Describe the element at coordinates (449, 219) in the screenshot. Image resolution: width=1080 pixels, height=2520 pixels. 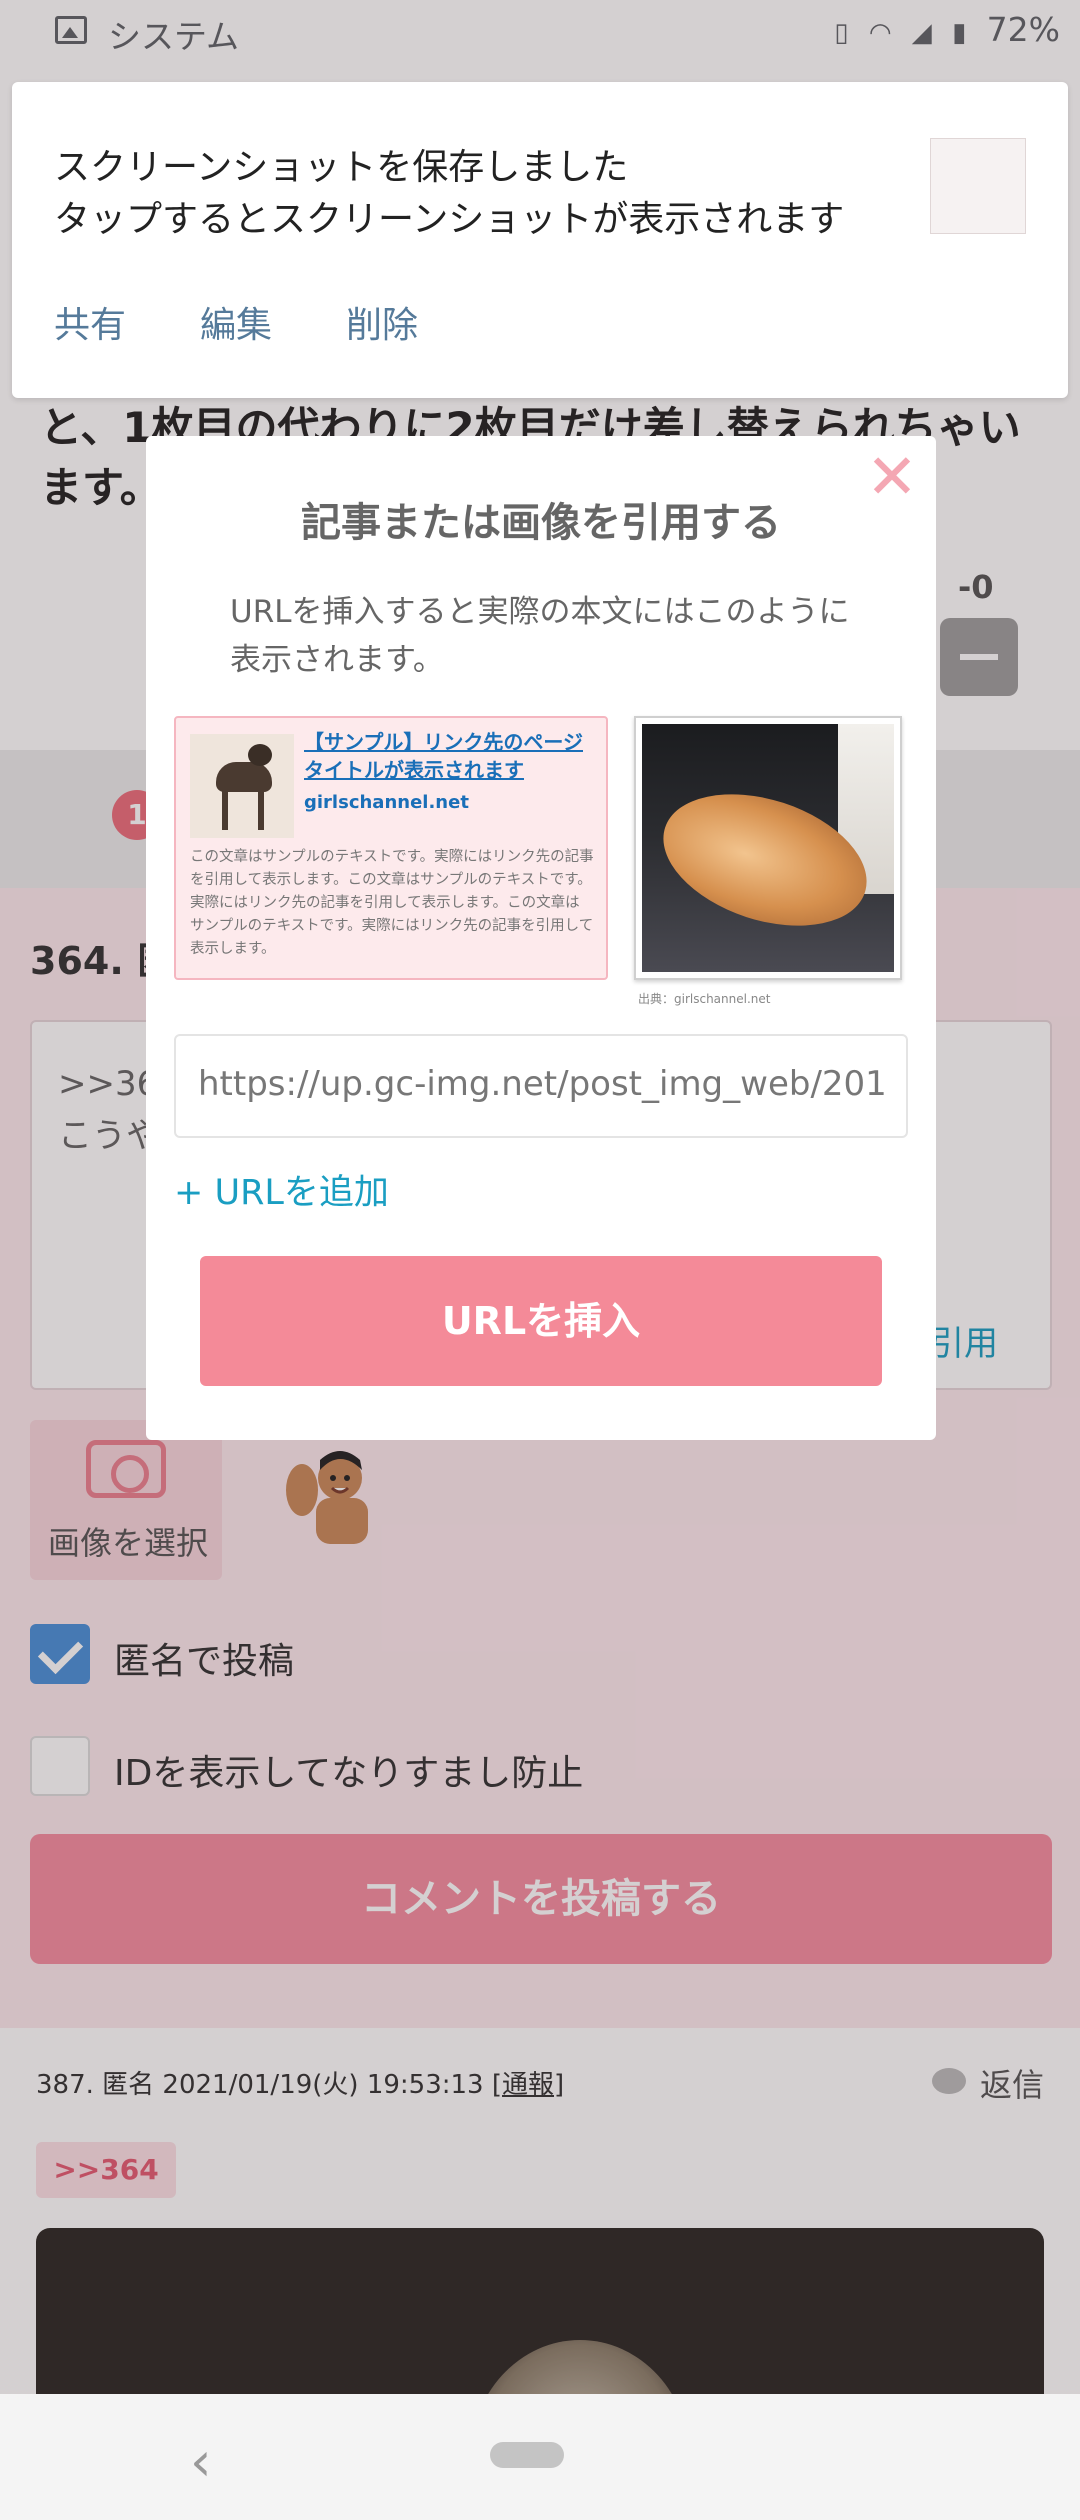
I see `notification-subtitle: タップするとスクリーンショットが表示されます` at that location.